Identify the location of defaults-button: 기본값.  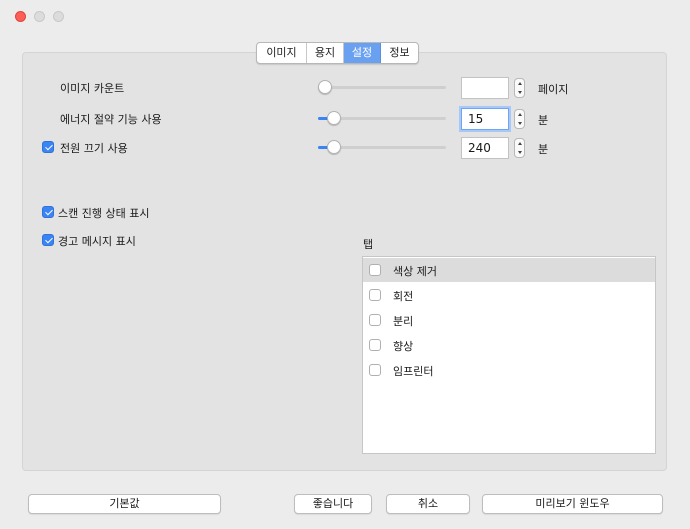
(124, 504).